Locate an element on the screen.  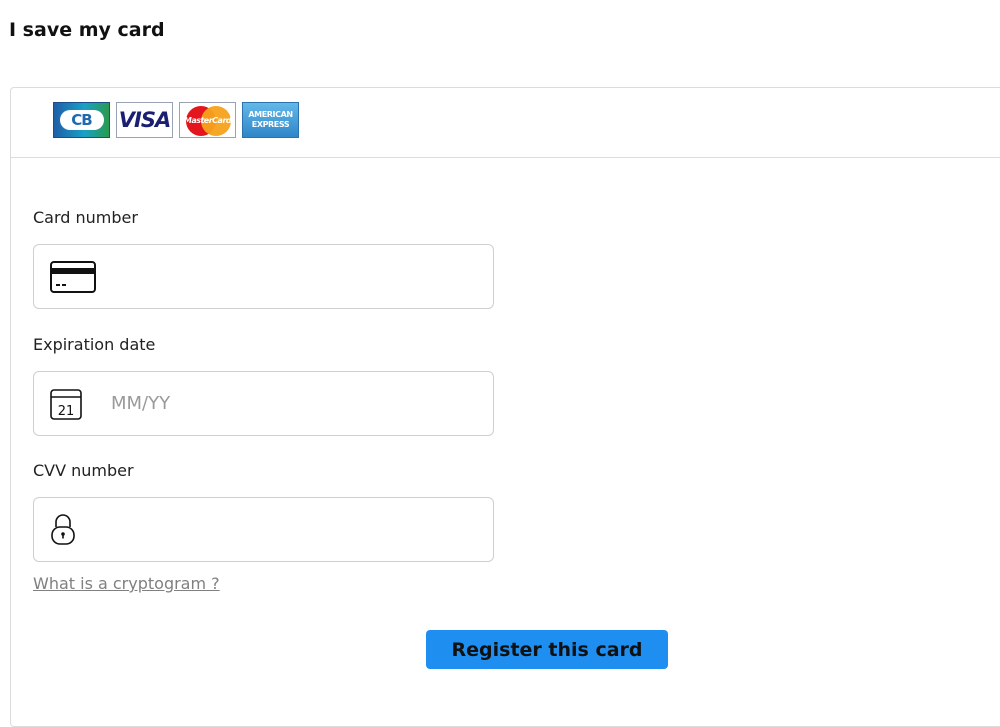
expiration-date-field: 21 is located at coordinates (263, 403).